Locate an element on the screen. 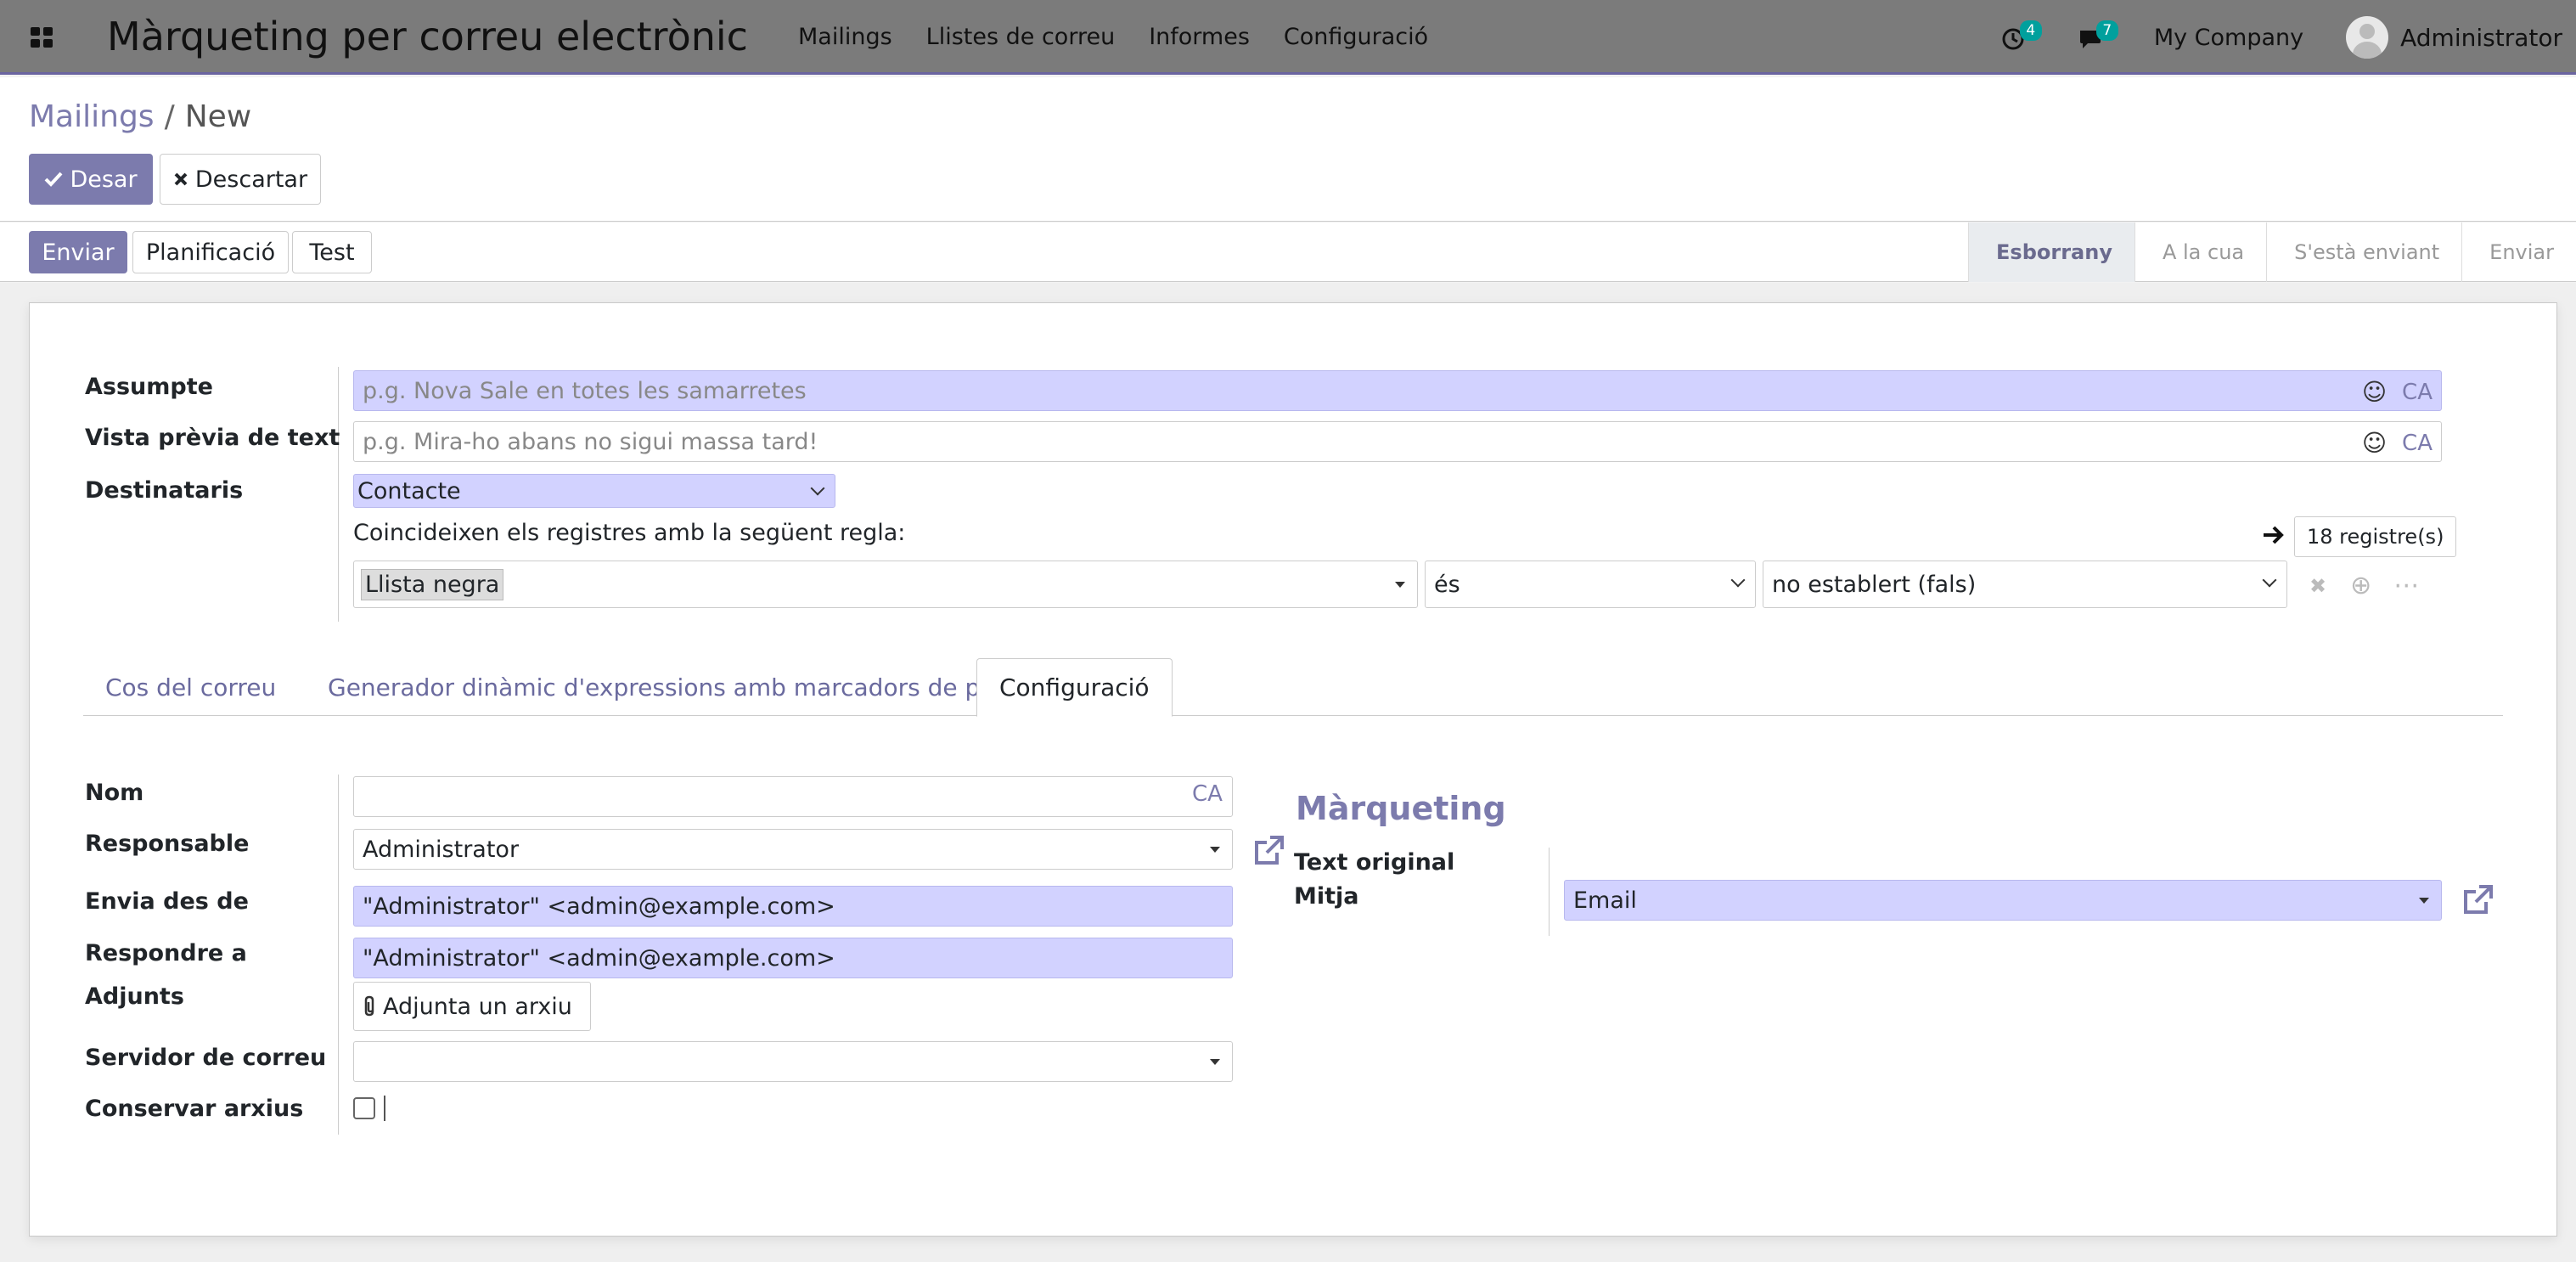 The height and width of the screenshot is (1262, 2576). attach-file-button: Adjunta un arxiu is located at coordinates (472, 1007).